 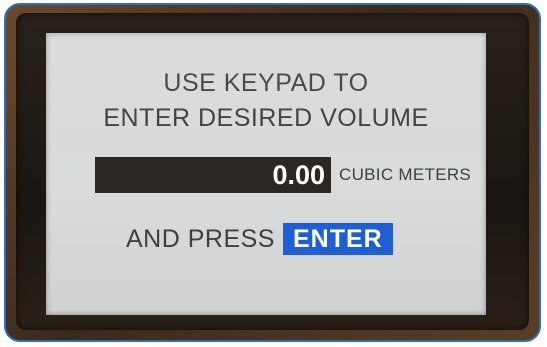 What do you see at coordinates (405, 174) in the screenshot?
I see `volume-unit-label: CUBIC METERS` at bounding box center [405, 174].